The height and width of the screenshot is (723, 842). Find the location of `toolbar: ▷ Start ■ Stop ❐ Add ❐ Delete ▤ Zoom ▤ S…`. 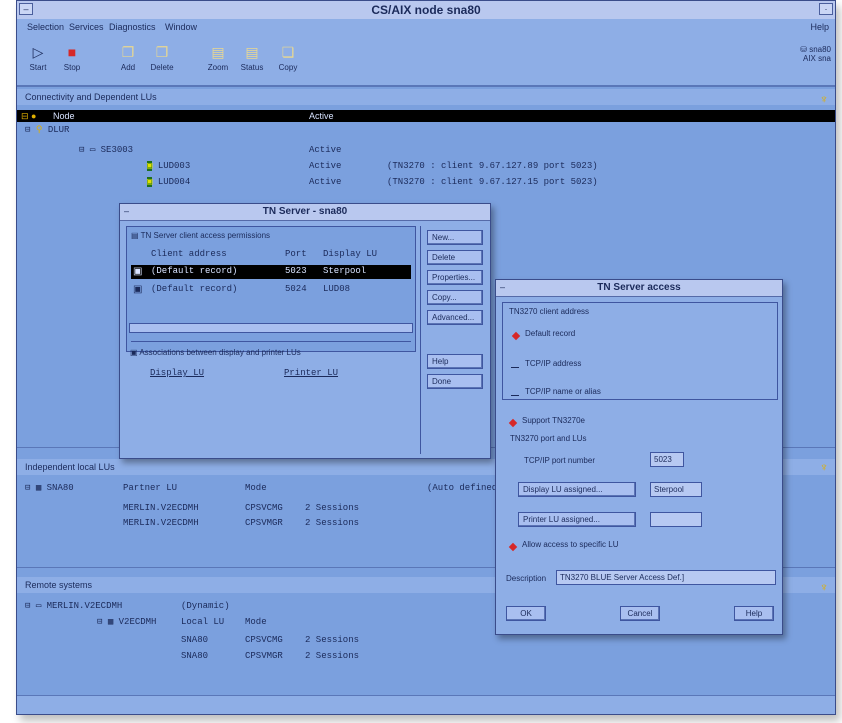

toolbar: ▷ Start ■ Stop ❐ Add ❐ Delete ▤ Zoom ▤ S… is located at coordinates (426, 62).